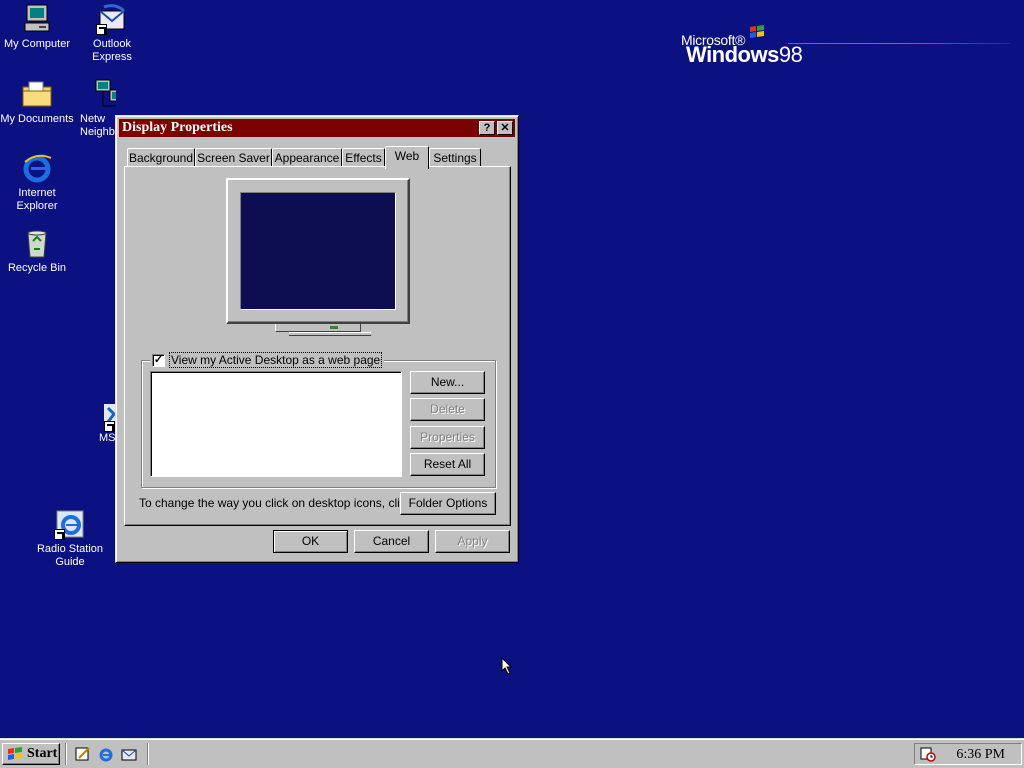 The height and width of the screenshot is (768, 1024). Describe the element at coordinates (318, 328) in the screenshot. I see `monitor-stand` at that location.